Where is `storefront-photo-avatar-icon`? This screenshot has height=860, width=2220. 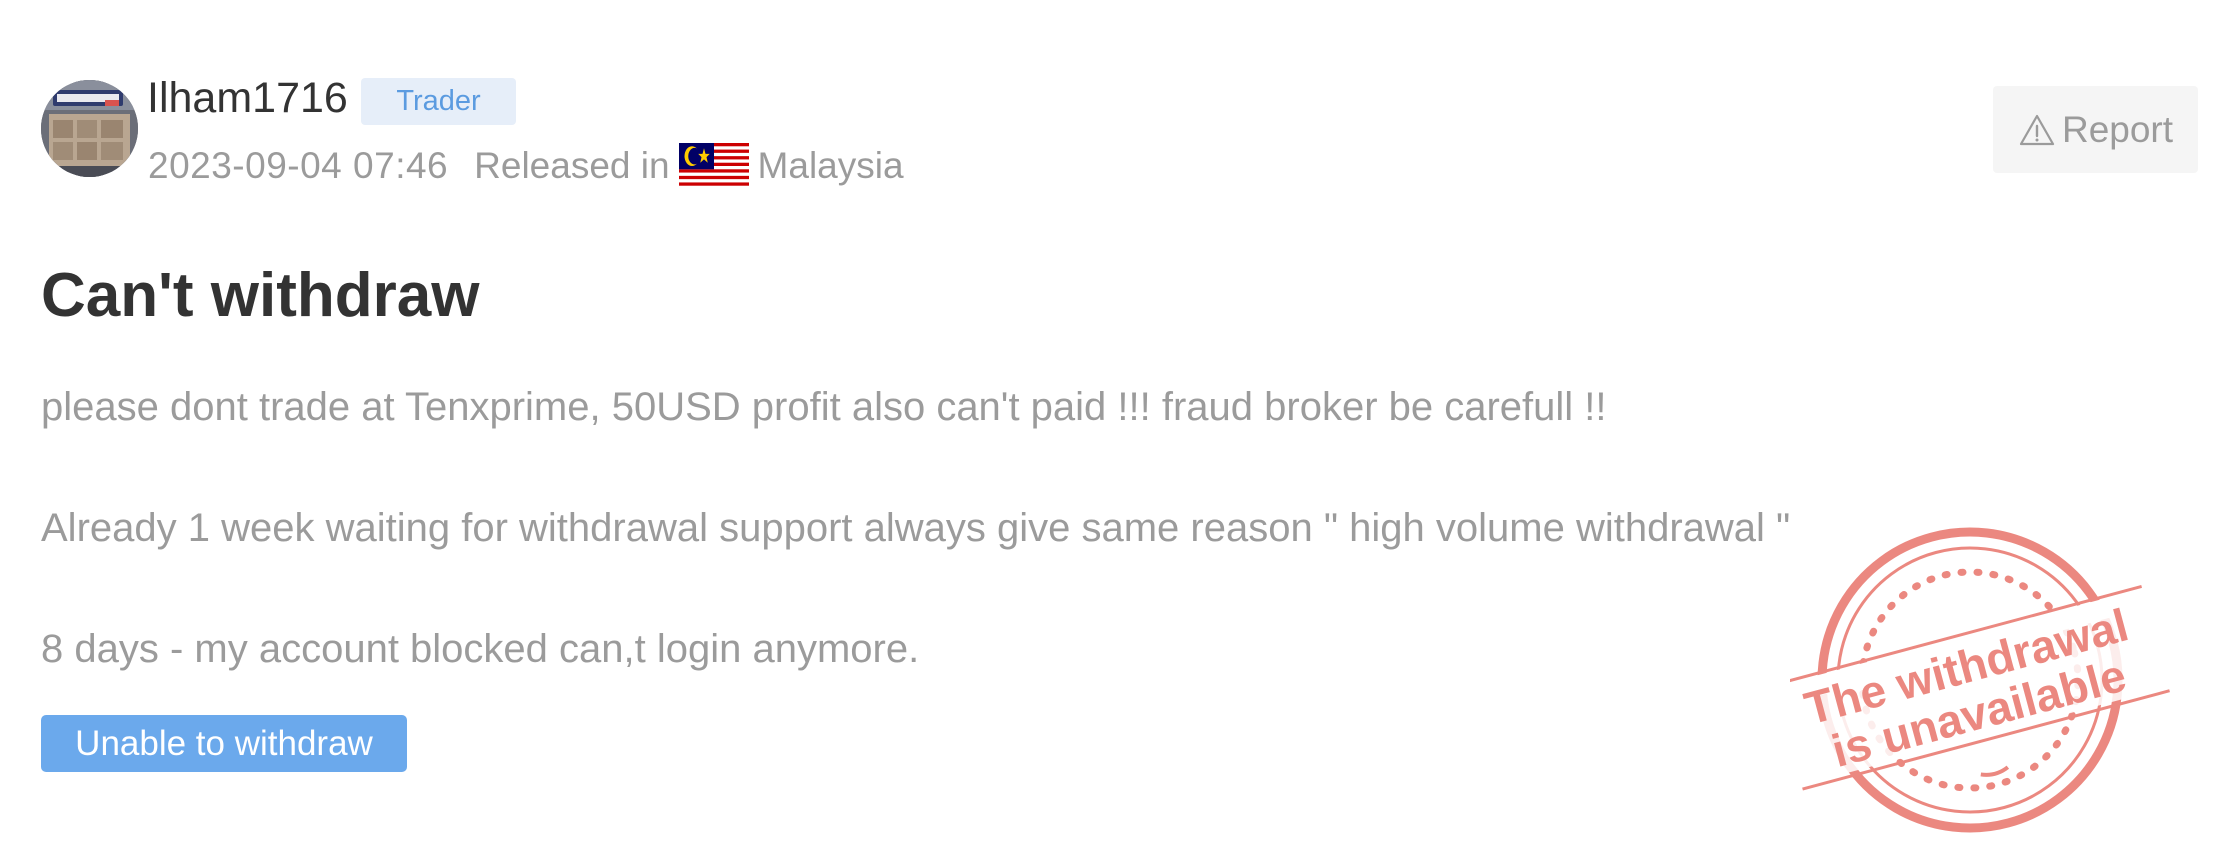
storefront-photo-avatar-icon is located at coordinates (89, 128).